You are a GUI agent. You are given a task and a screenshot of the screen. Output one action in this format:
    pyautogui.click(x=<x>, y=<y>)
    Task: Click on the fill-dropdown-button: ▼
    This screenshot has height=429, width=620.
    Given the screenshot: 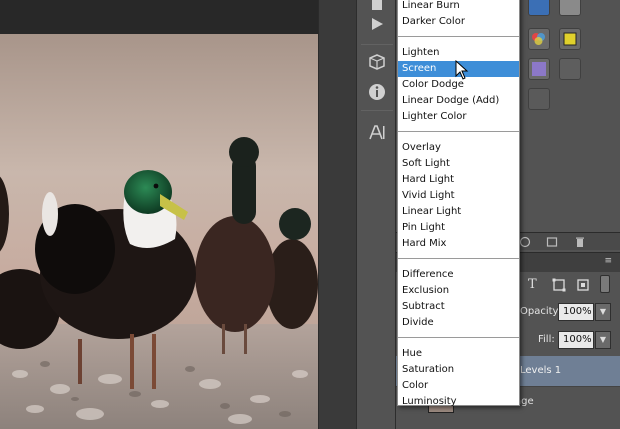 What is the action you would take?
    pyautogui.click(x=603, y=340)
    